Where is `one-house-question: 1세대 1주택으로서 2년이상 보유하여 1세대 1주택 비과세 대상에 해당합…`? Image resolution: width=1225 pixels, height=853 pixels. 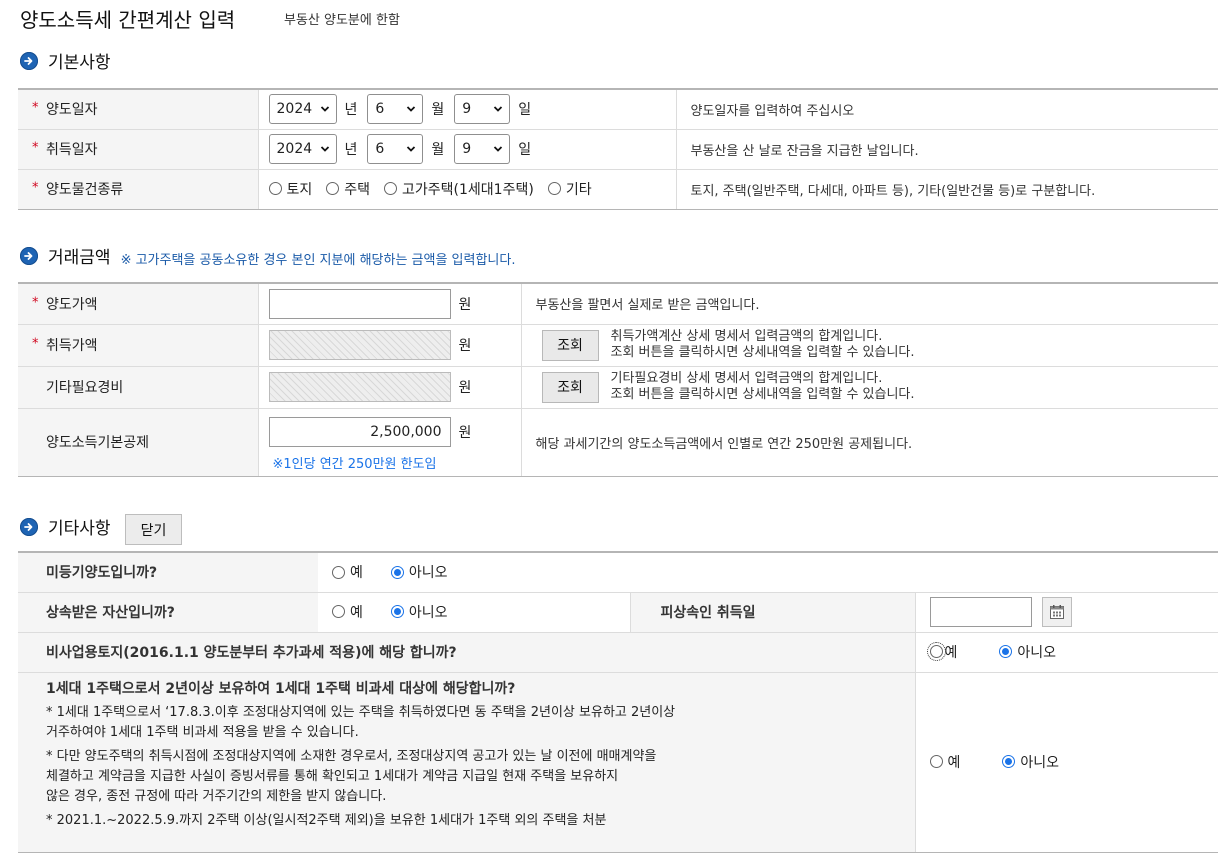 one-house-question: 1세대 1주택으로서 2년이상 보유하여 1세대 1주택 비과세 대상에 해당합… is located at coordinates (281, 688).